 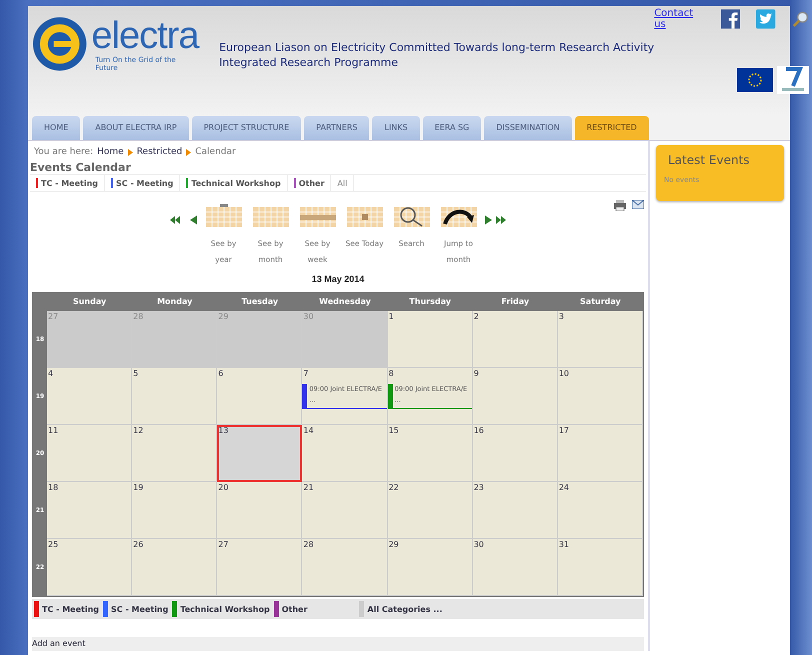 I want to click on day-cell: 16, so click(x=515, y=453).